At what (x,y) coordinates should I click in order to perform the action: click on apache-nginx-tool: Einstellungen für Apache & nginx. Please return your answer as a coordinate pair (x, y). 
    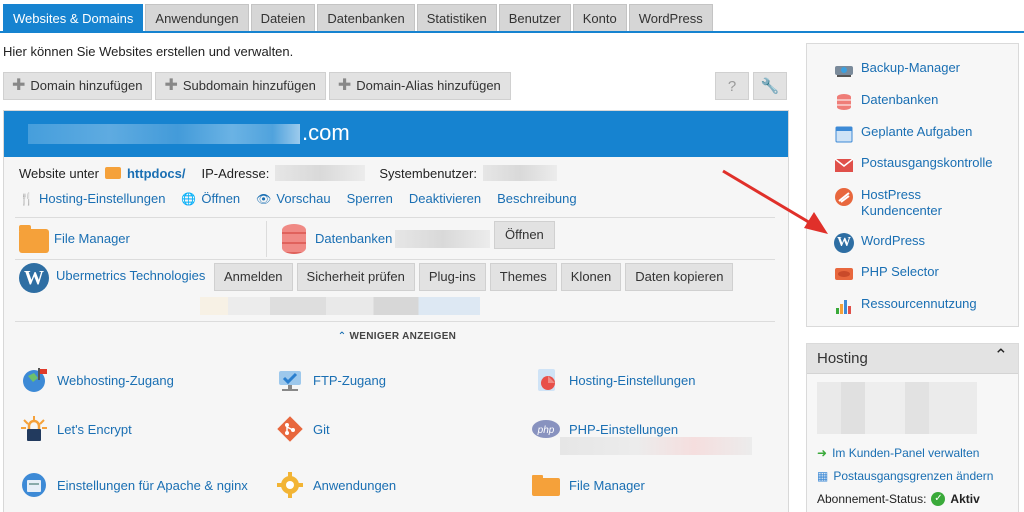
    Looking at the image, I should click on (133, 485).